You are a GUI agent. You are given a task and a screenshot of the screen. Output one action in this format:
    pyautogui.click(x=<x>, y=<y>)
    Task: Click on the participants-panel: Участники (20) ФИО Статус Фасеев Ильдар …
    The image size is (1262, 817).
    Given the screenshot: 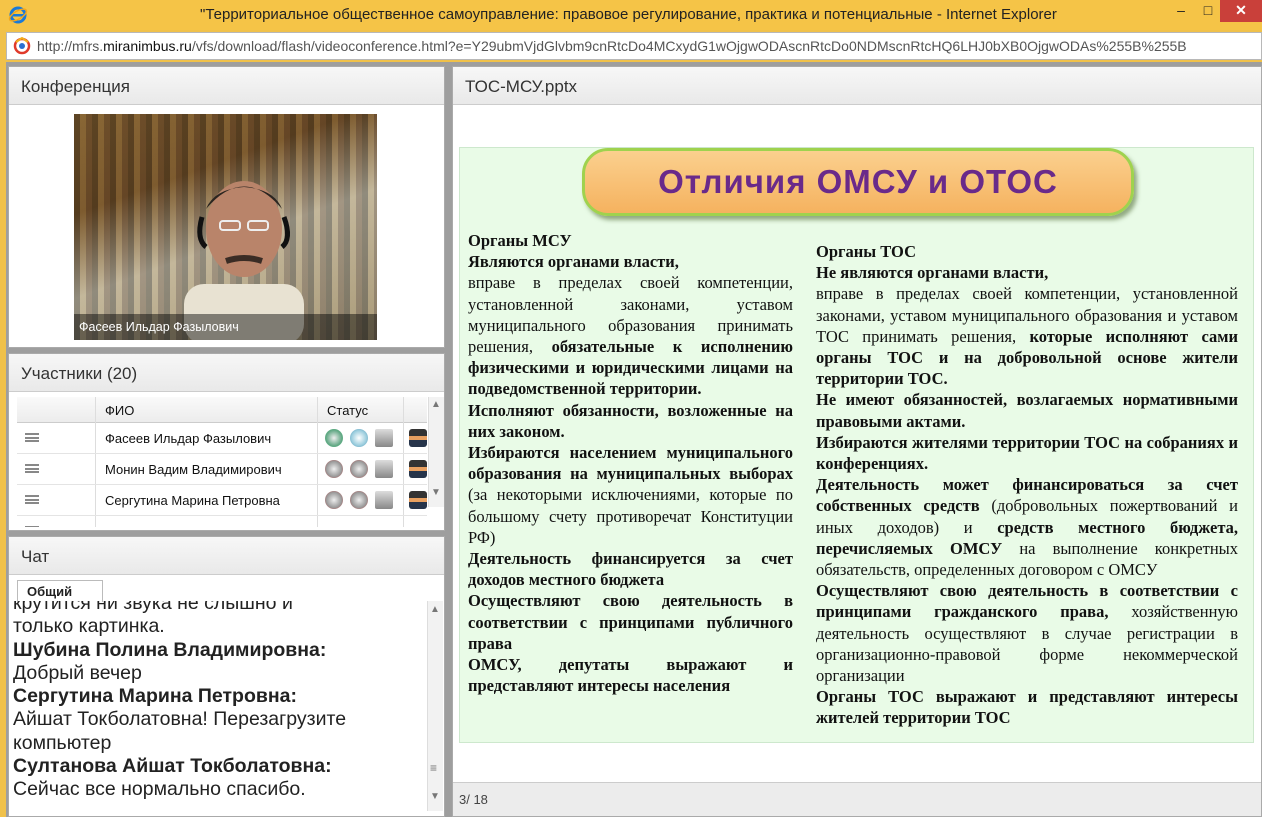 What is the action you would take?
    pyautogui.click(x=226, y=442)
    